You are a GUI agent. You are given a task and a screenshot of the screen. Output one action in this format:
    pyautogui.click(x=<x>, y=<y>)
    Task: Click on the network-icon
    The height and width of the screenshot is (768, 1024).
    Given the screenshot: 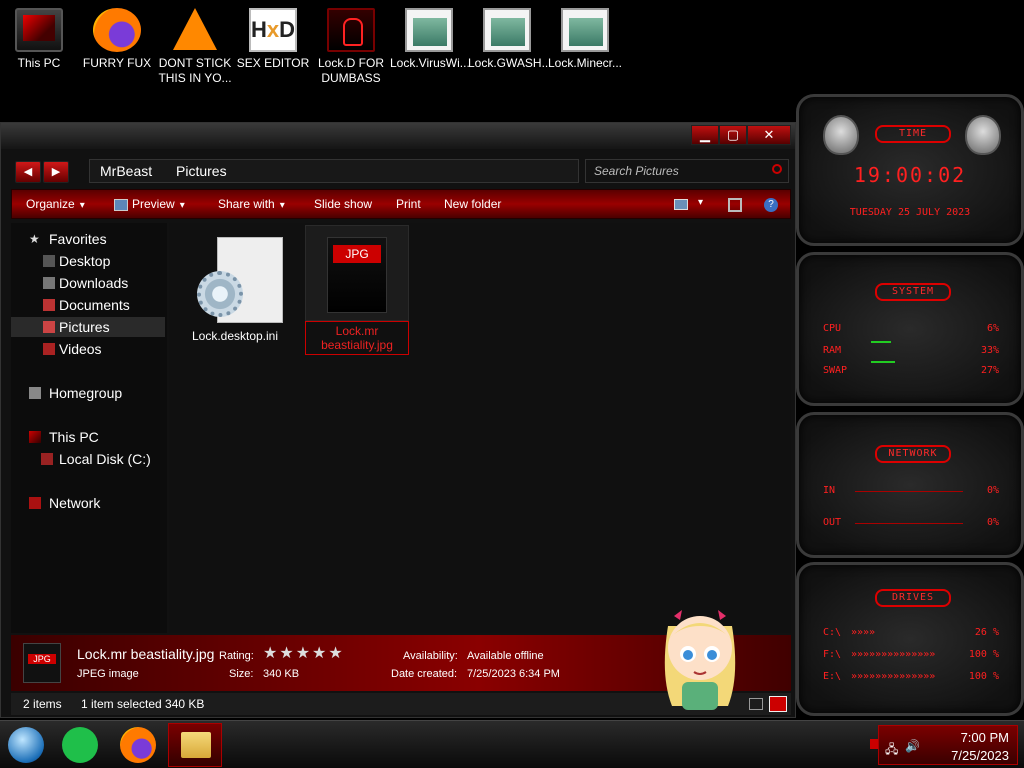 What is the action you would take?
    pyautogui.click(x=35, y=503)
    